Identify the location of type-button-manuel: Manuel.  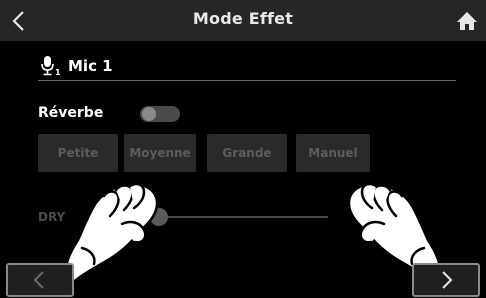
(333, 153).